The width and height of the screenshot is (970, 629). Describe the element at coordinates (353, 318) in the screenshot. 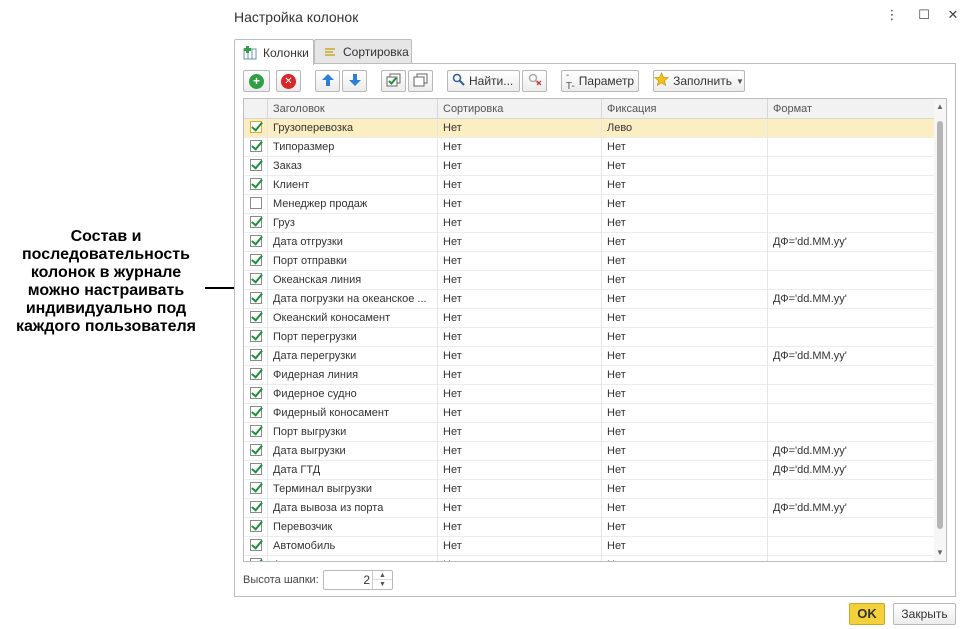

I see `cell-title: Океанский коносамент` at that location.